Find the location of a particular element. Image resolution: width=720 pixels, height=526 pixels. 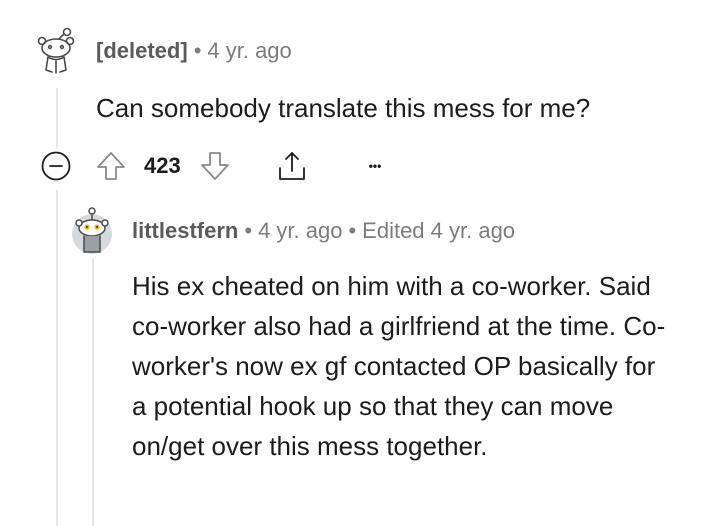

reply-author: littlestfern is located at coordinates (185, 230).